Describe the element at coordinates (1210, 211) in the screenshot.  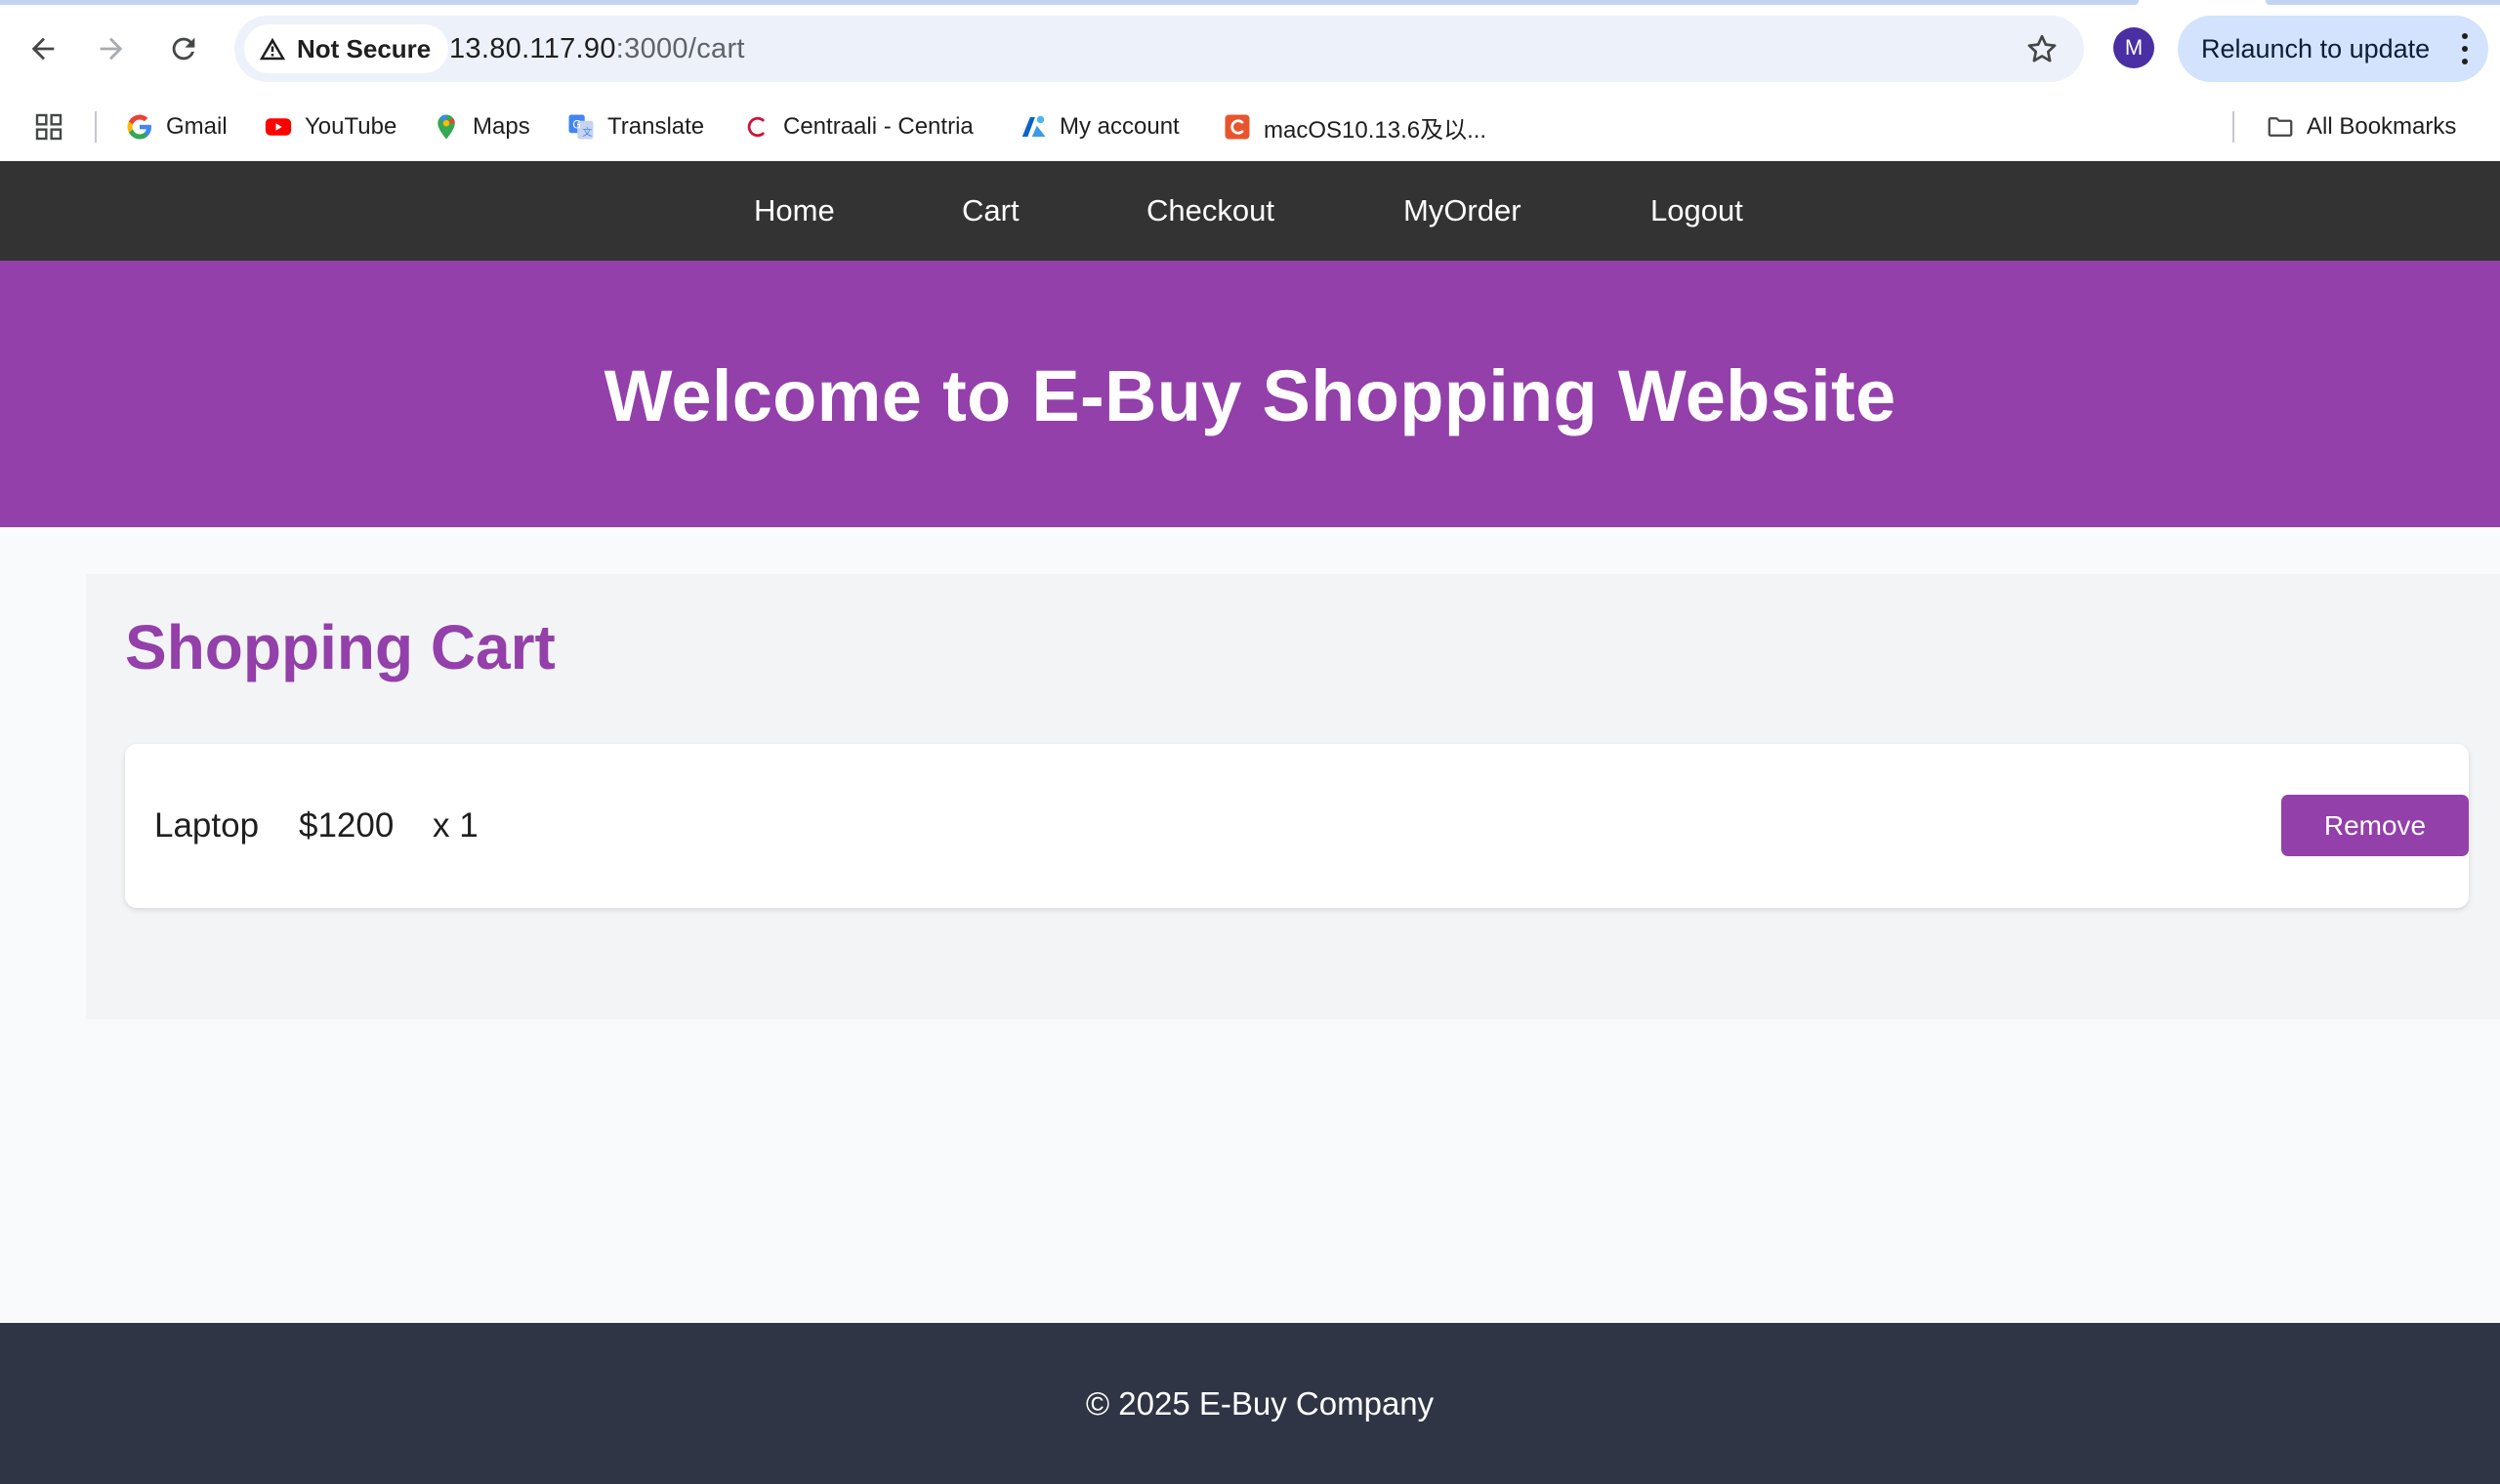
I see `nav-checkout-link: Checkout` at that location.